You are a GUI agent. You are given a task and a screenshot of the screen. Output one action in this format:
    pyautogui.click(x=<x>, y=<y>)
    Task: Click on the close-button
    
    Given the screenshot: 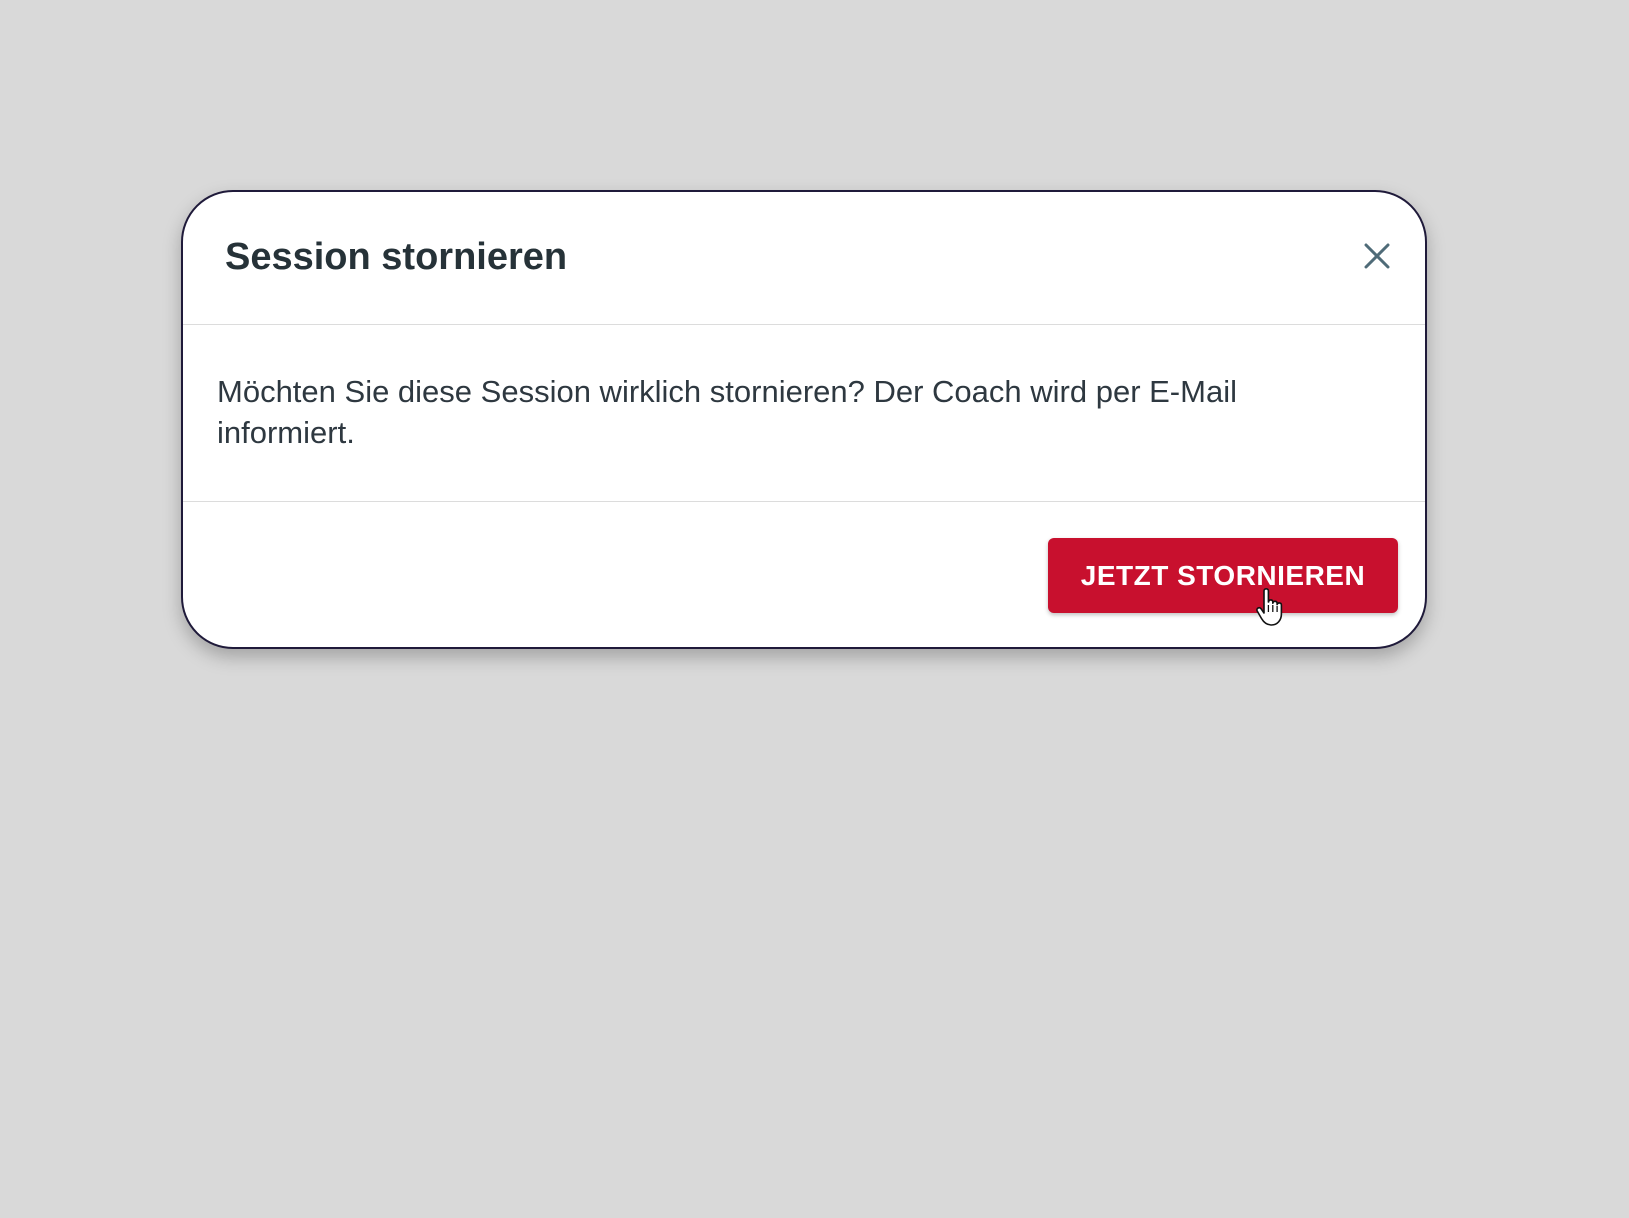 What is the action you would take?
    pyautogui.click(x=1377, y=256)
    